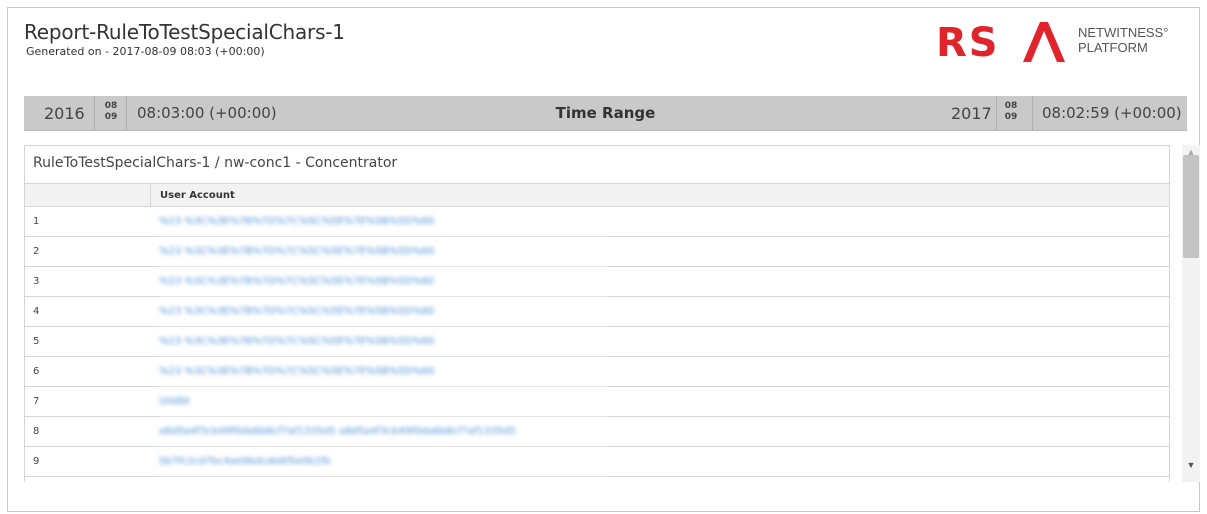  I want to click on scroll-down-arrow-icon: ▼, so click(1191, 465).